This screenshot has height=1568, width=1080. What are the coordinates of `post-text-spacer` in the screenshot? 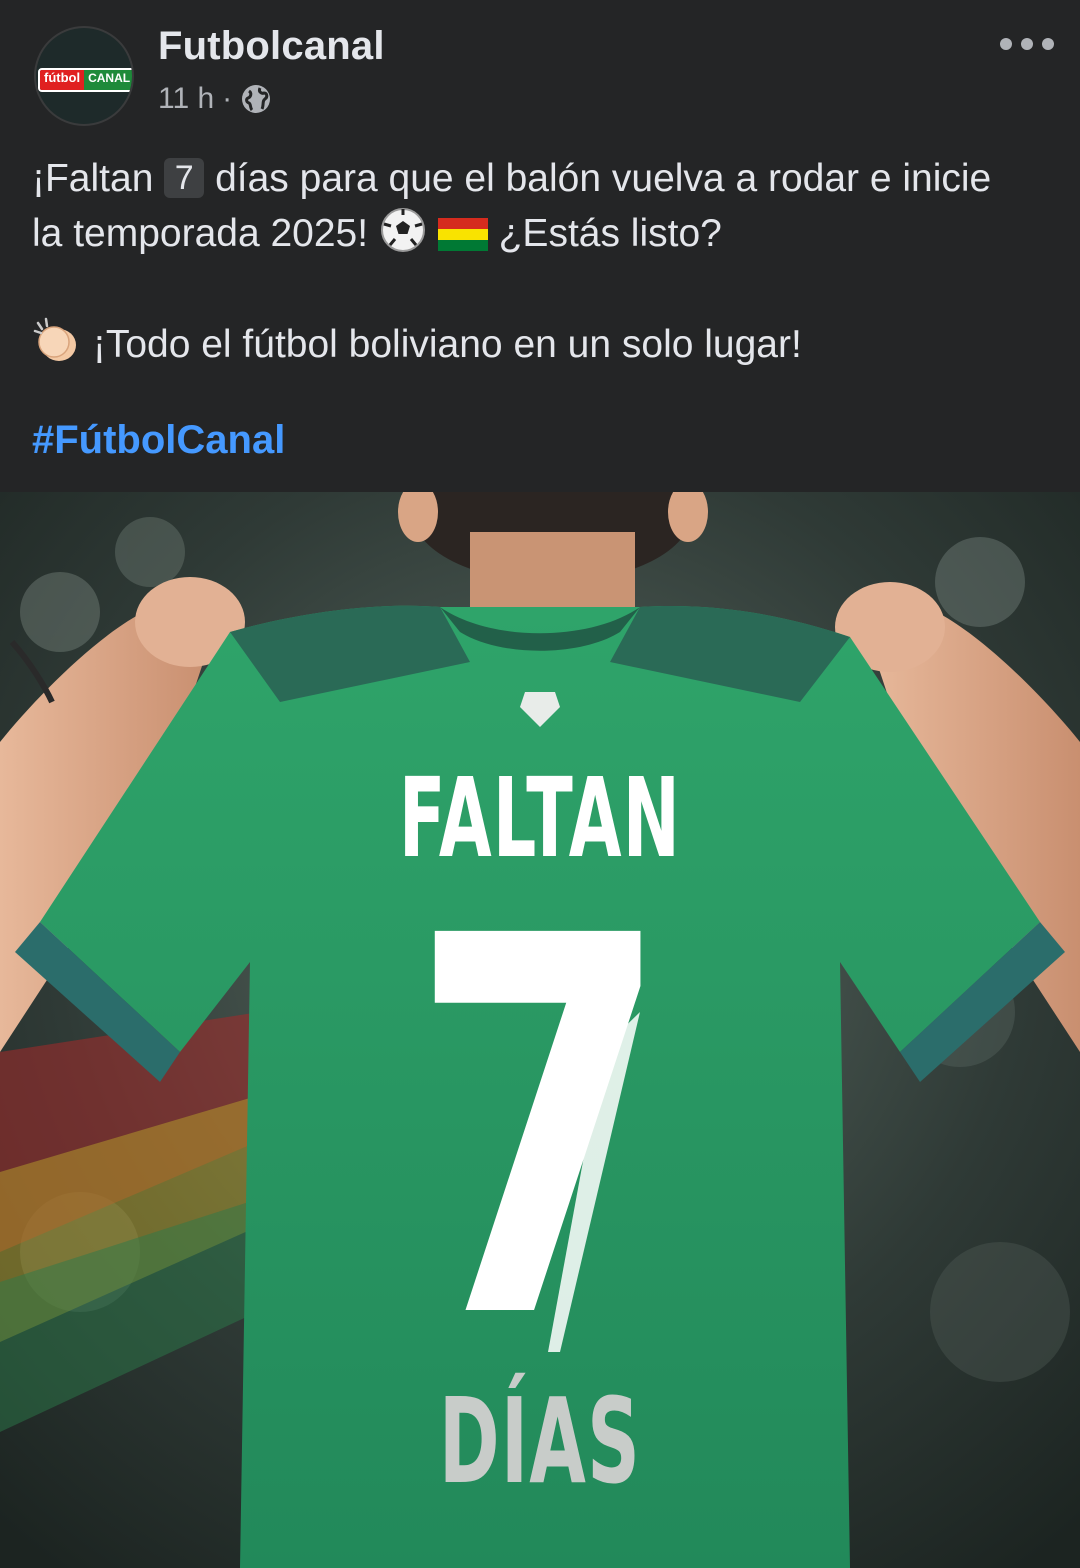 It's located at (542, 288).